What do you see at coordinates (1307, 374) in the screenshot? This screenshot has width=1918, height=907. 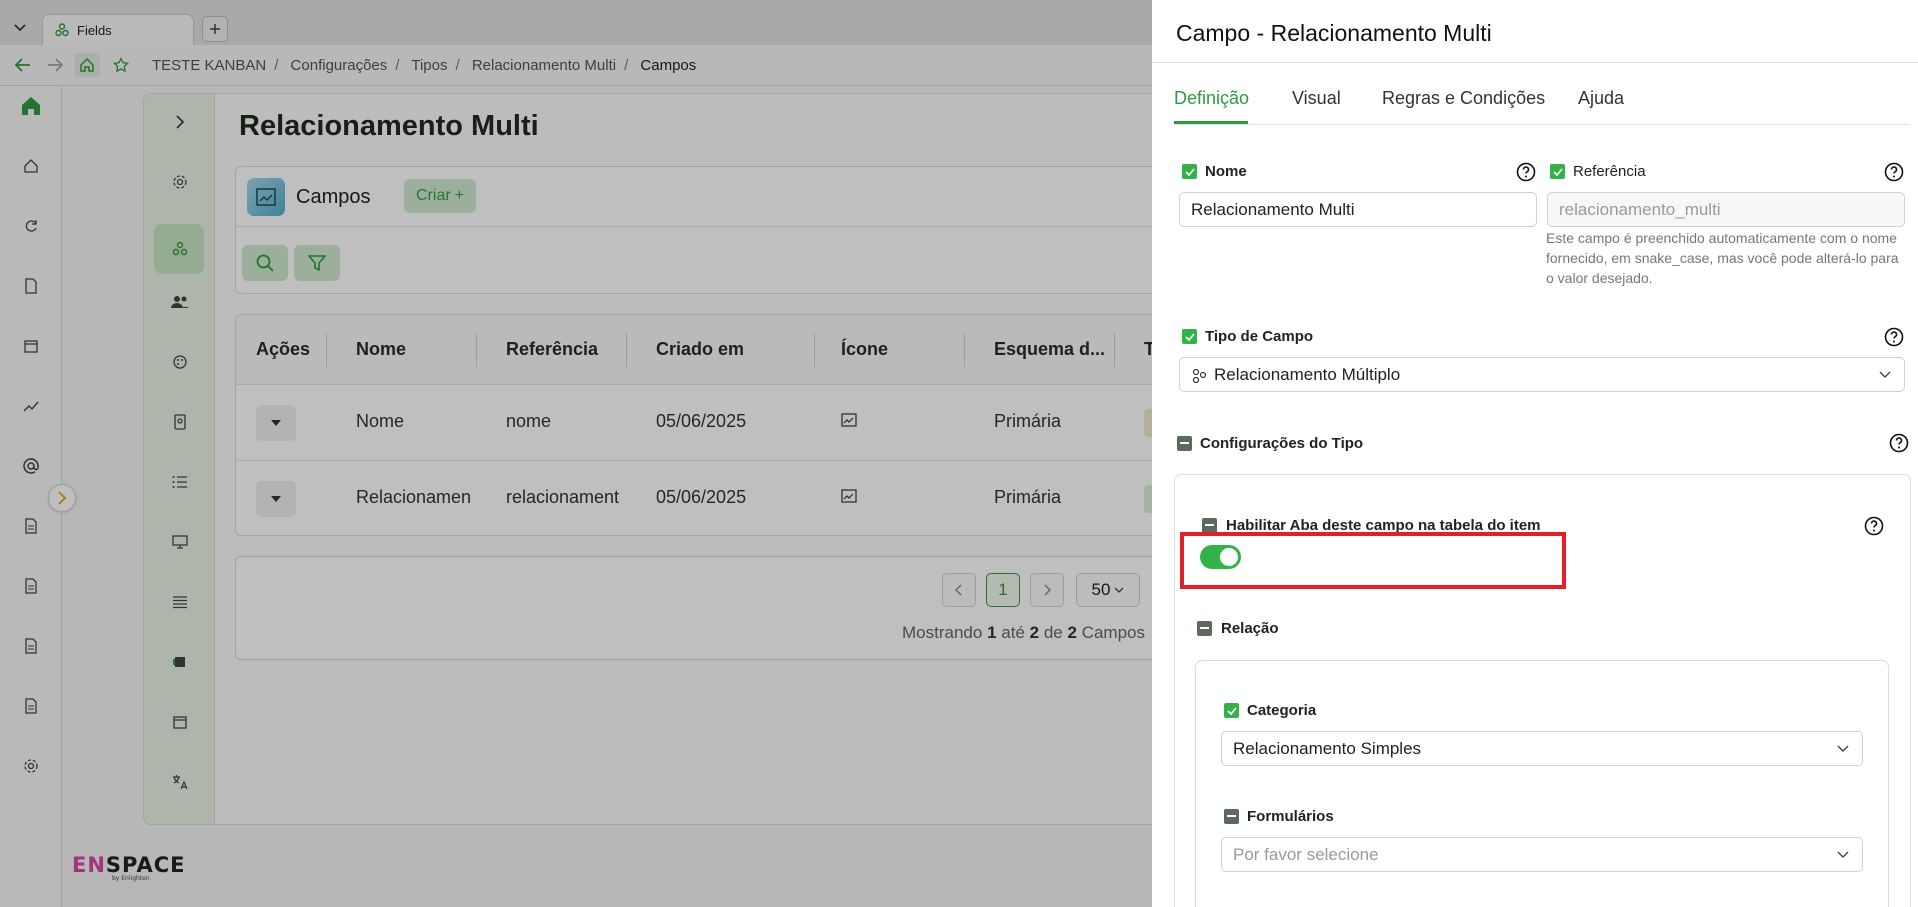 I see `tipo-value: Relacionamento Múltiplo` at bounding box center [1307, 374].